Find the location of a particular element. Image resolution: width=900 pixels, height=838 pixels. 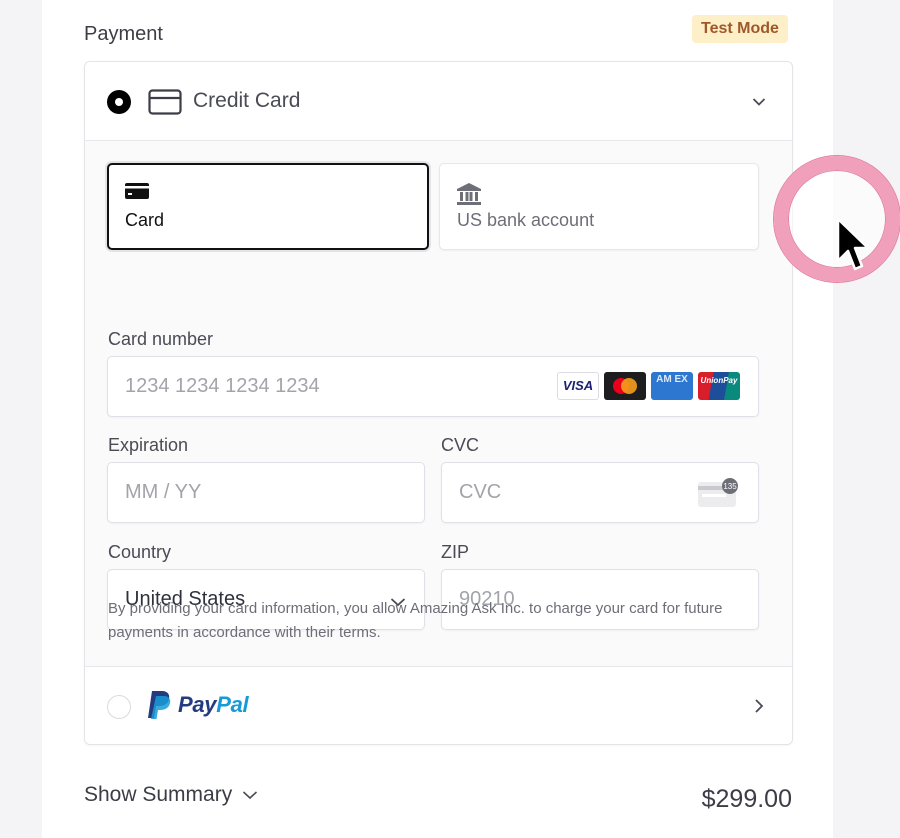

card-number-field: VISA AM EX UnionPay is located at coordinates (433, 386).